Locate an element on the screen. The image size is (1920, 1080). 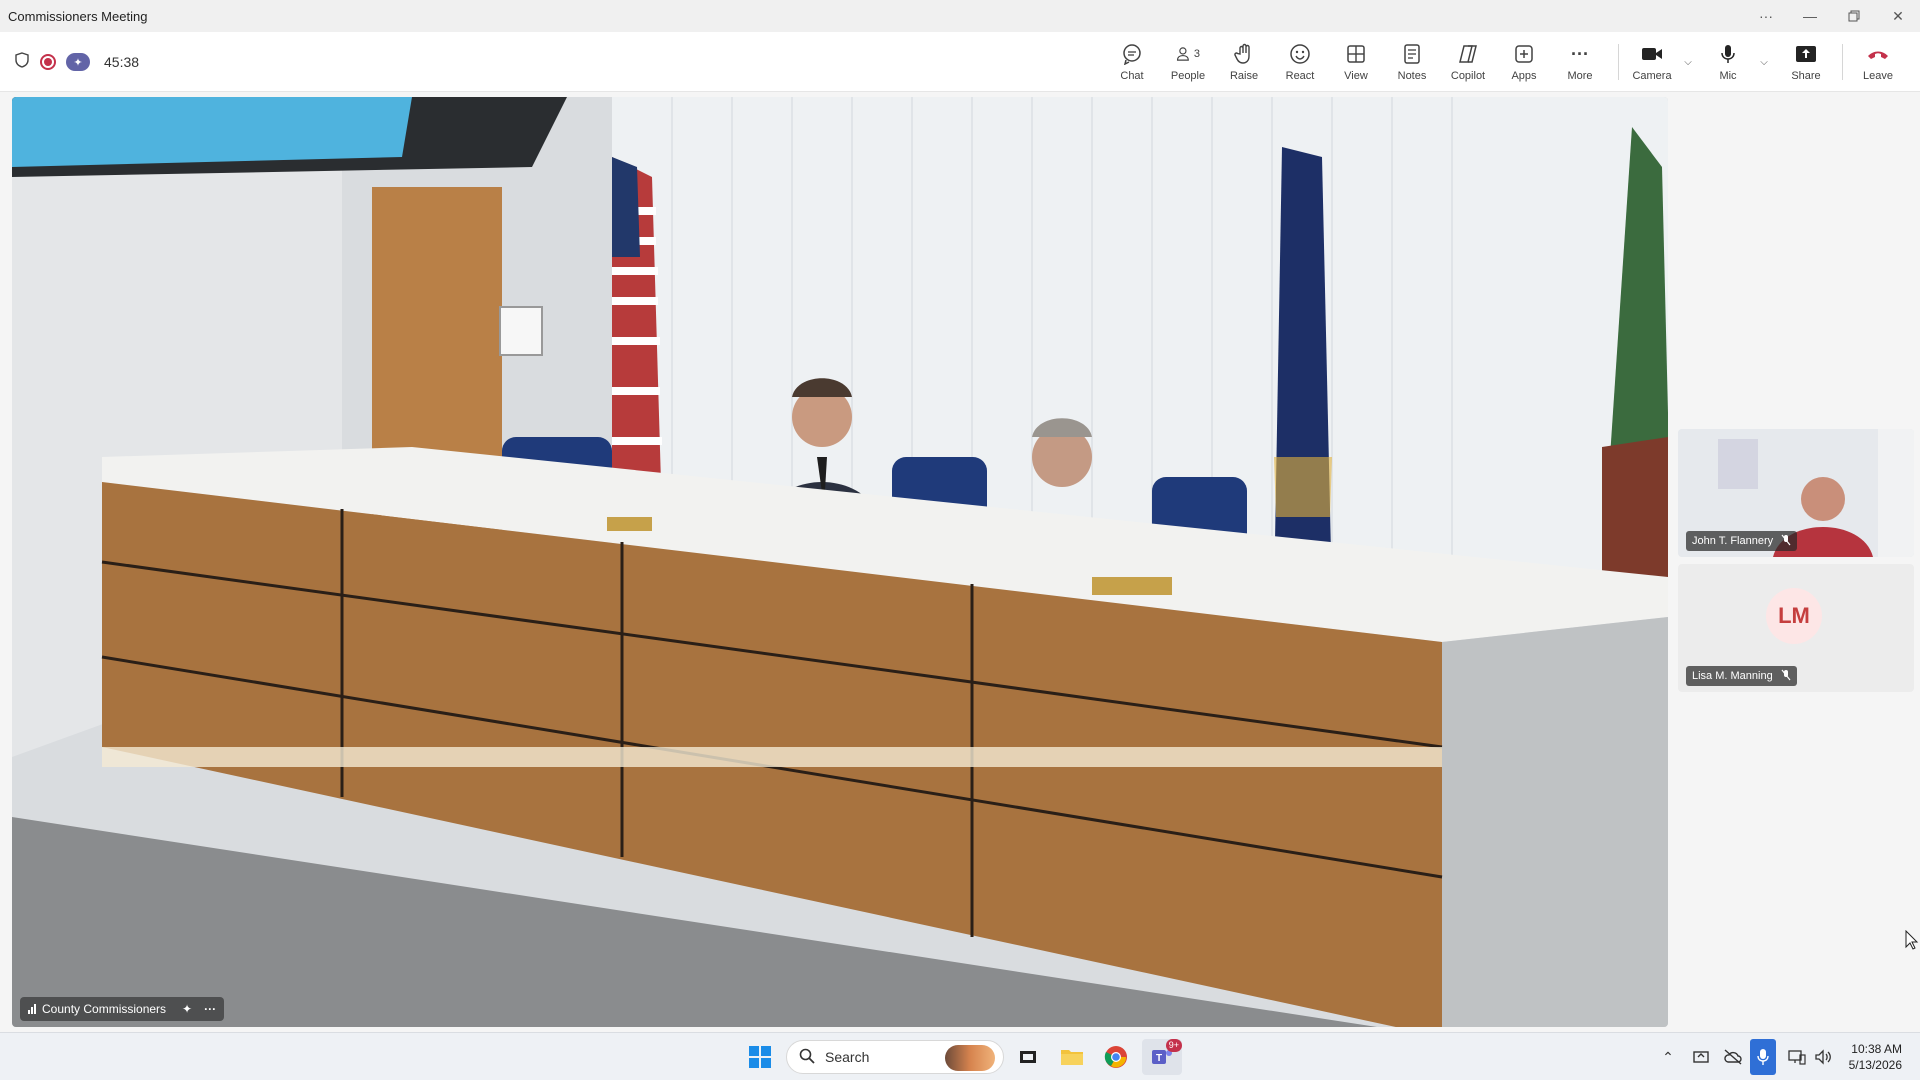
people-icon: 3 is located at coordinates (1188, 54).